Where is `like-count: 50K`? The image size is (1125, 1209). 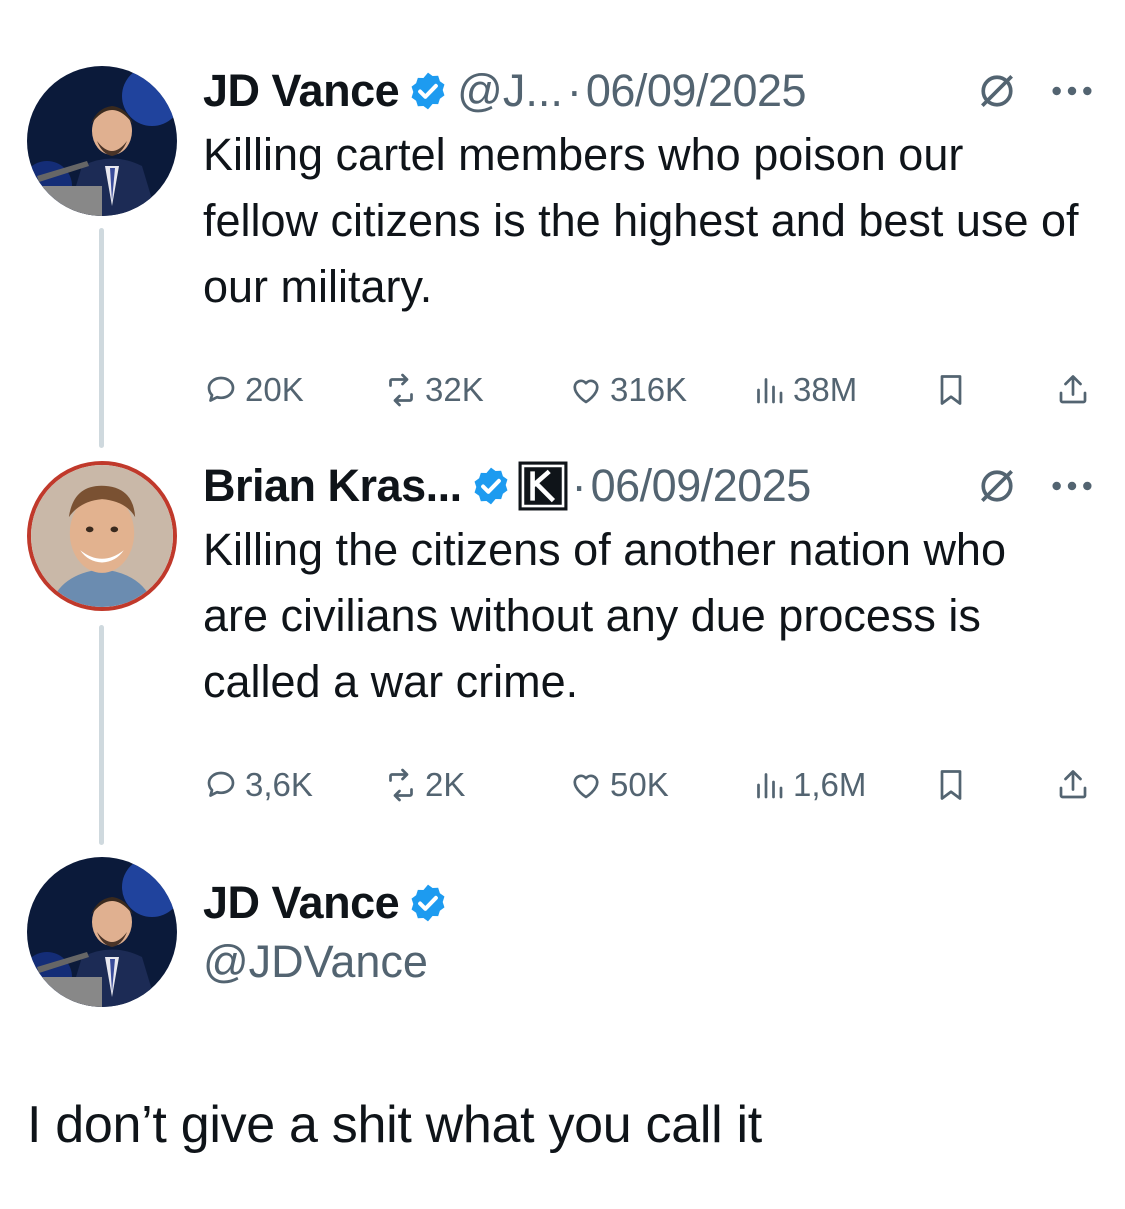 like-count: 50K is located at coordinates (639, 784).